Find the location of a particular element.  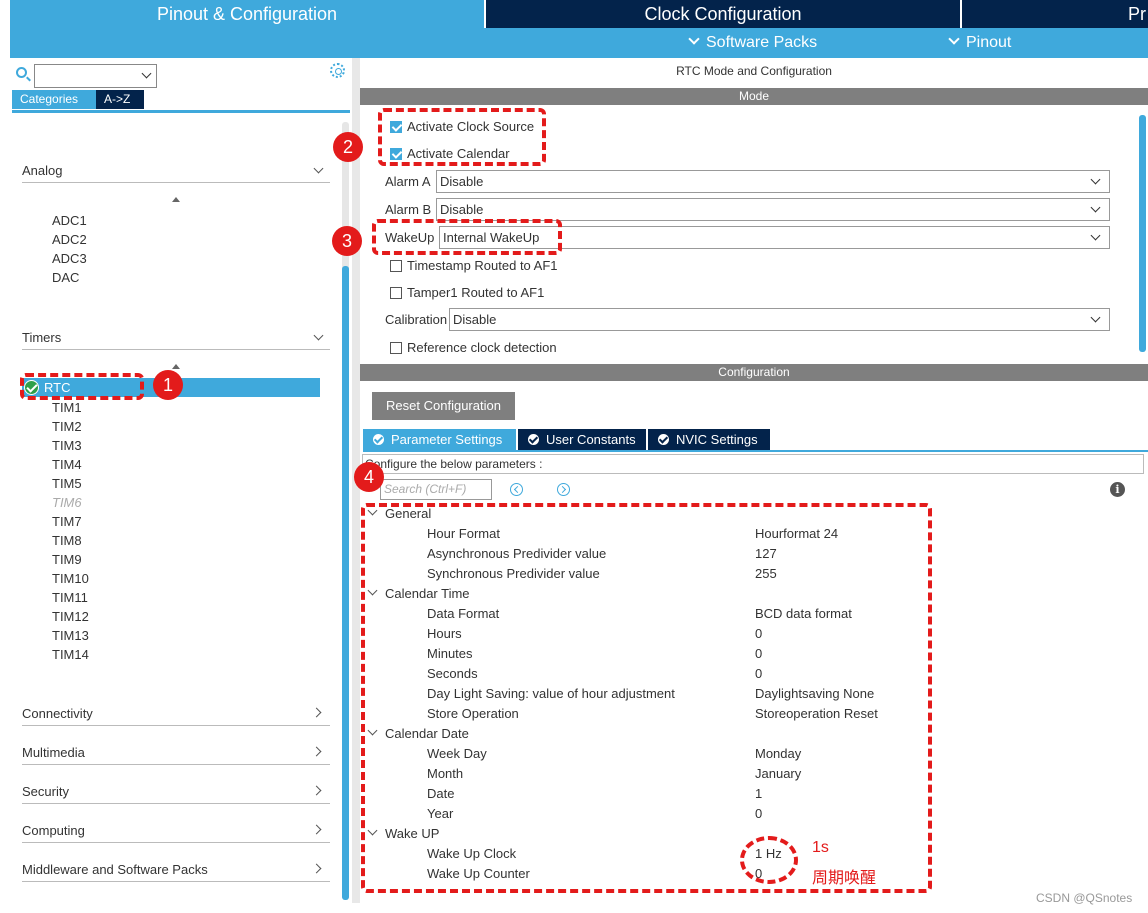

checkbox-label: Tamper1 Routed to AF1 is located at coordinates (476, 292).